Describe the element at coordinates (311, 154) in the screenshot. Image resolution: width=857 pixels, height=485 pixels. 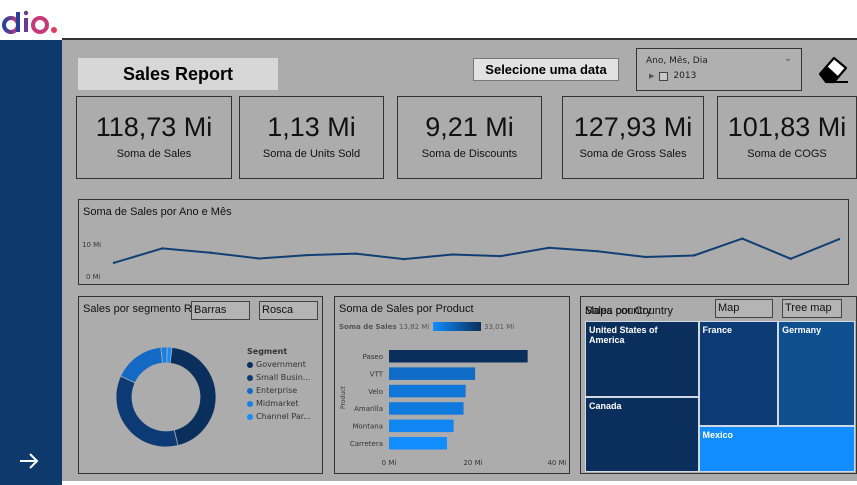
I see `kpi-label: Soma de Units Sold` at that location.